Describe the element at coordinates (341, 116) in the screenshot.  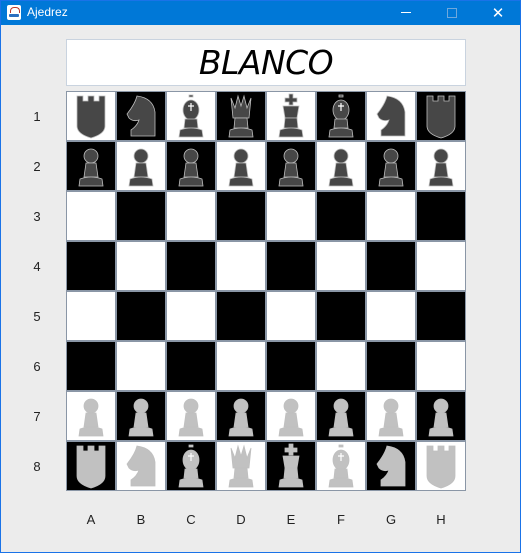
I see `board-square-f1` at that location.